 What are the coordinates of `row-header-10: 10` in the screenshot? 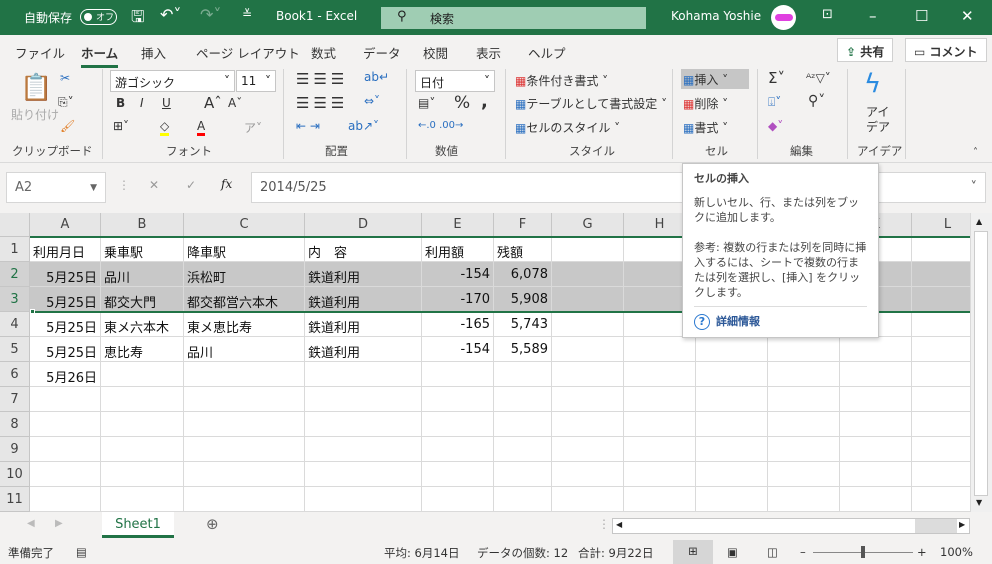 It's located at (15, 474).